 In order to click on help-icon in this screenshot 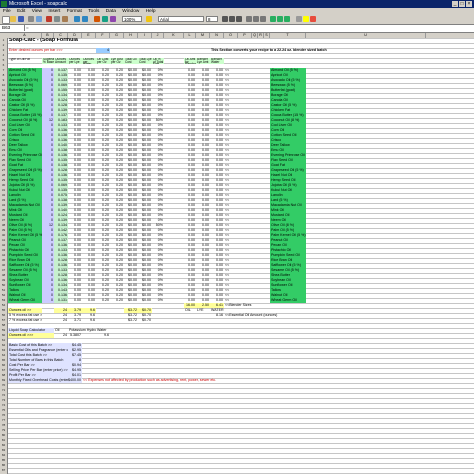, I will do `click(149, 19)`.